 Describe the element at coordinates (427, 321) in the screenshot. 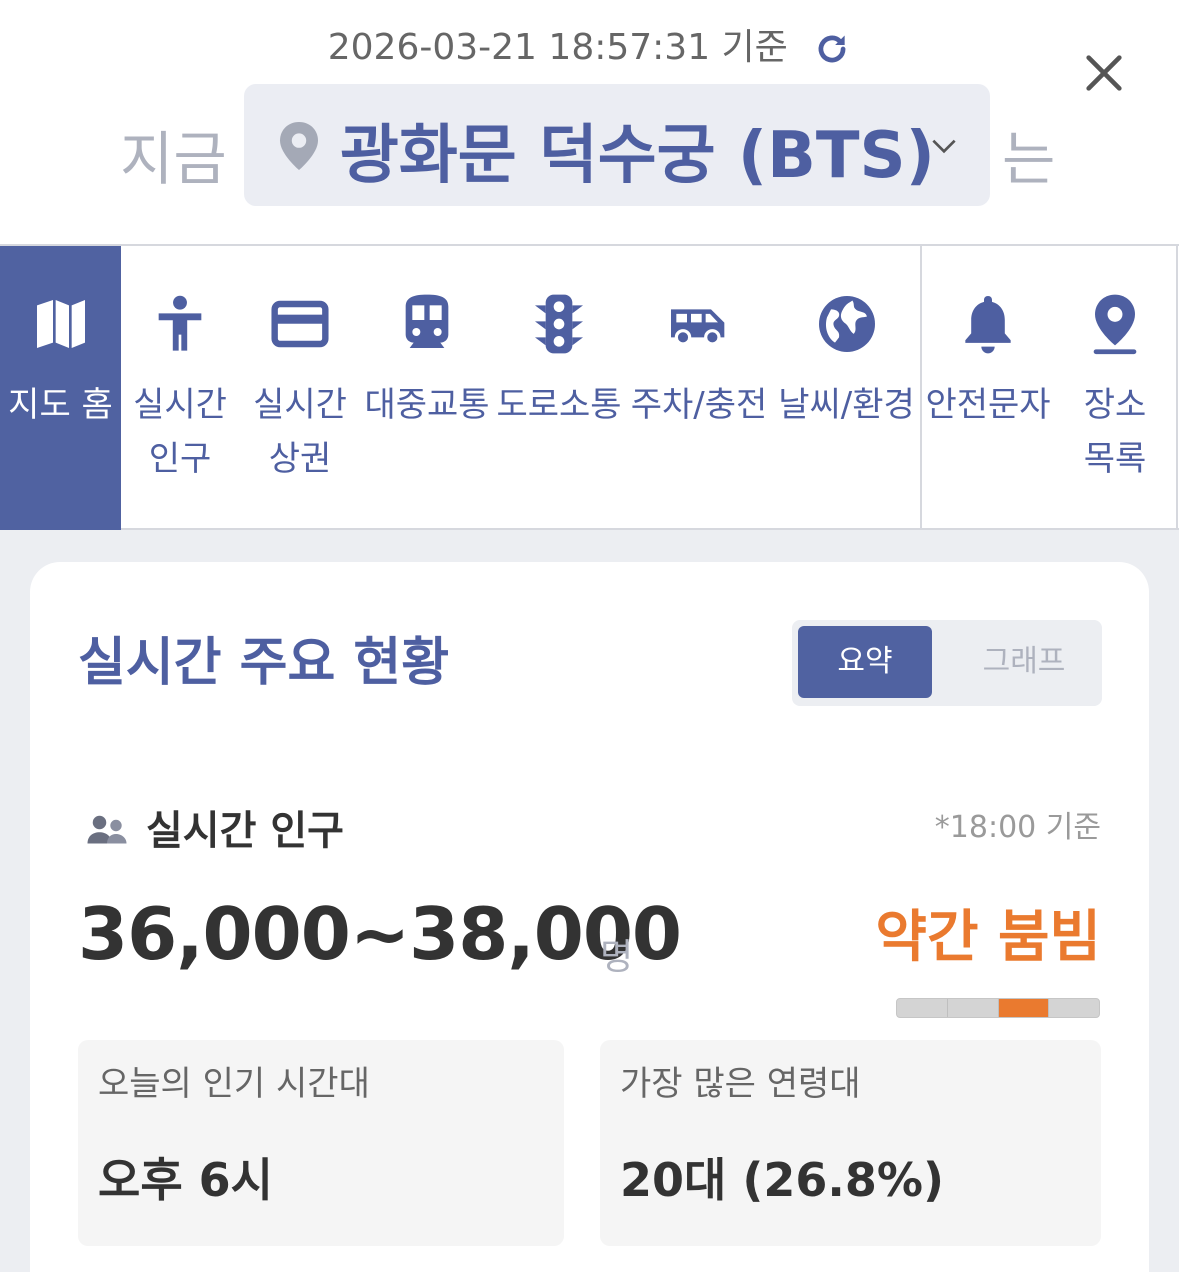

I see `train-icon` at that location.